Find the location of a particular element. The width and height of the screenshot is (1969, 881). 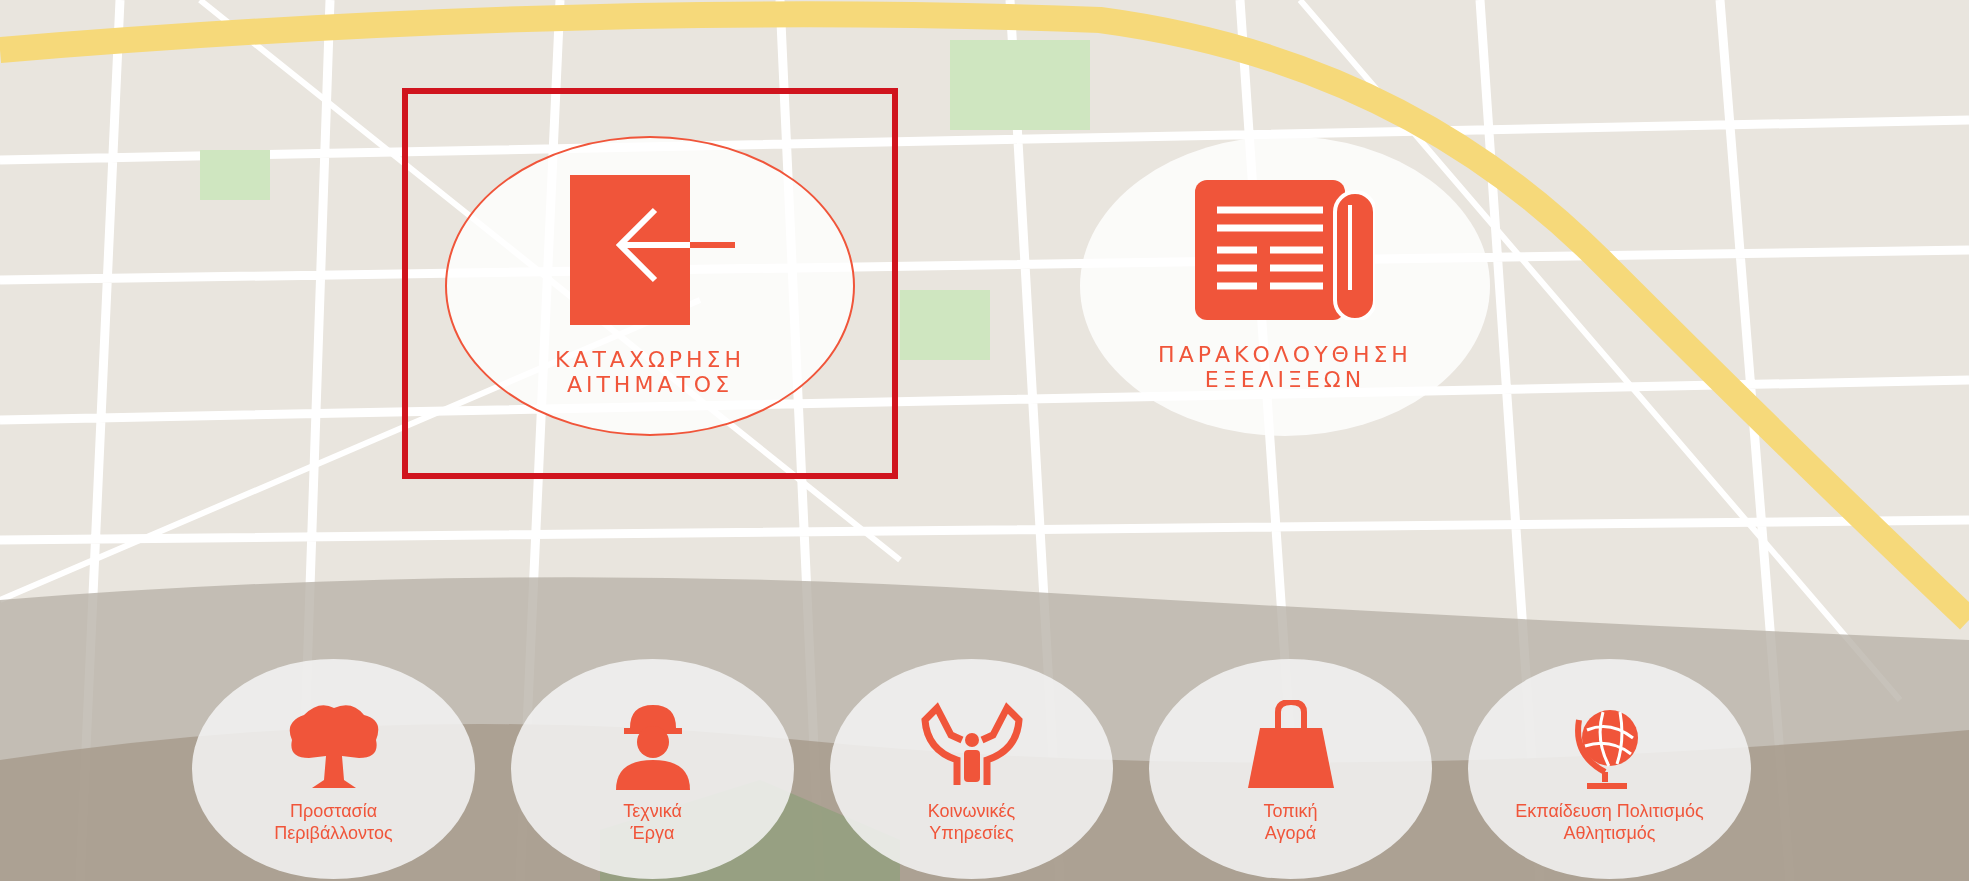

tile-label: ΚΑΤΑΧΩΡΗΣΗ ΑΙΤΗΜΑΤΟΣ is located at coordinates (650, 372).